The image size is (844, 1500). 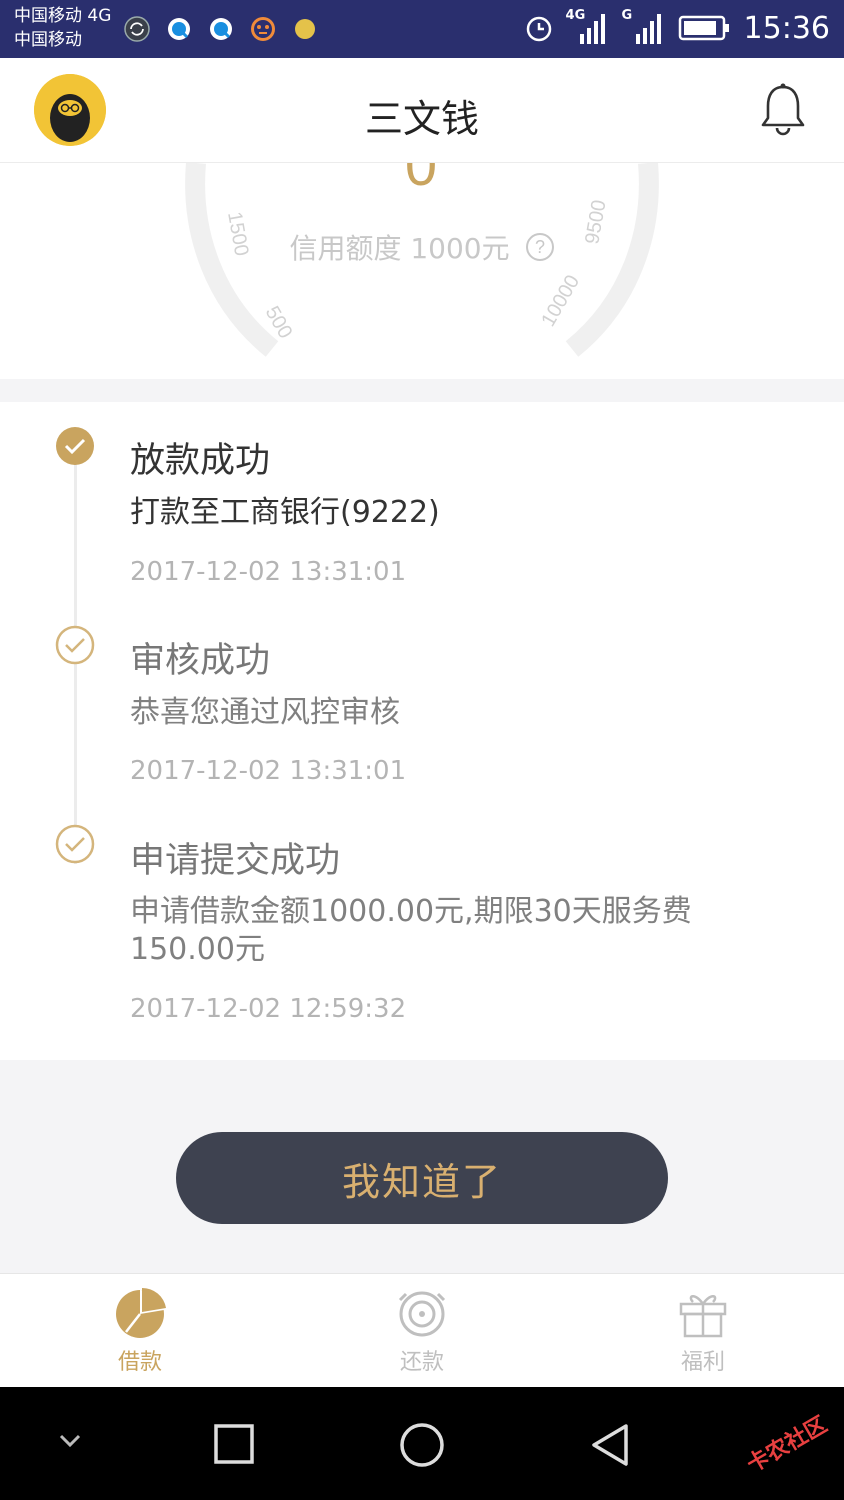 I want to click on status-bar: 中国移动 4G 中国移动 4G G 15:36, so click(x=422, y=29).